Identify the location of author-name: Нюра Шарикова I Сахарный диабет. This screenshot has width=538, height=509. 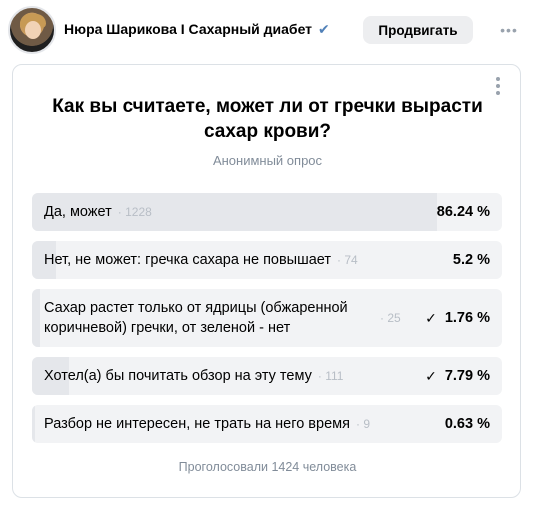
(188, 29).